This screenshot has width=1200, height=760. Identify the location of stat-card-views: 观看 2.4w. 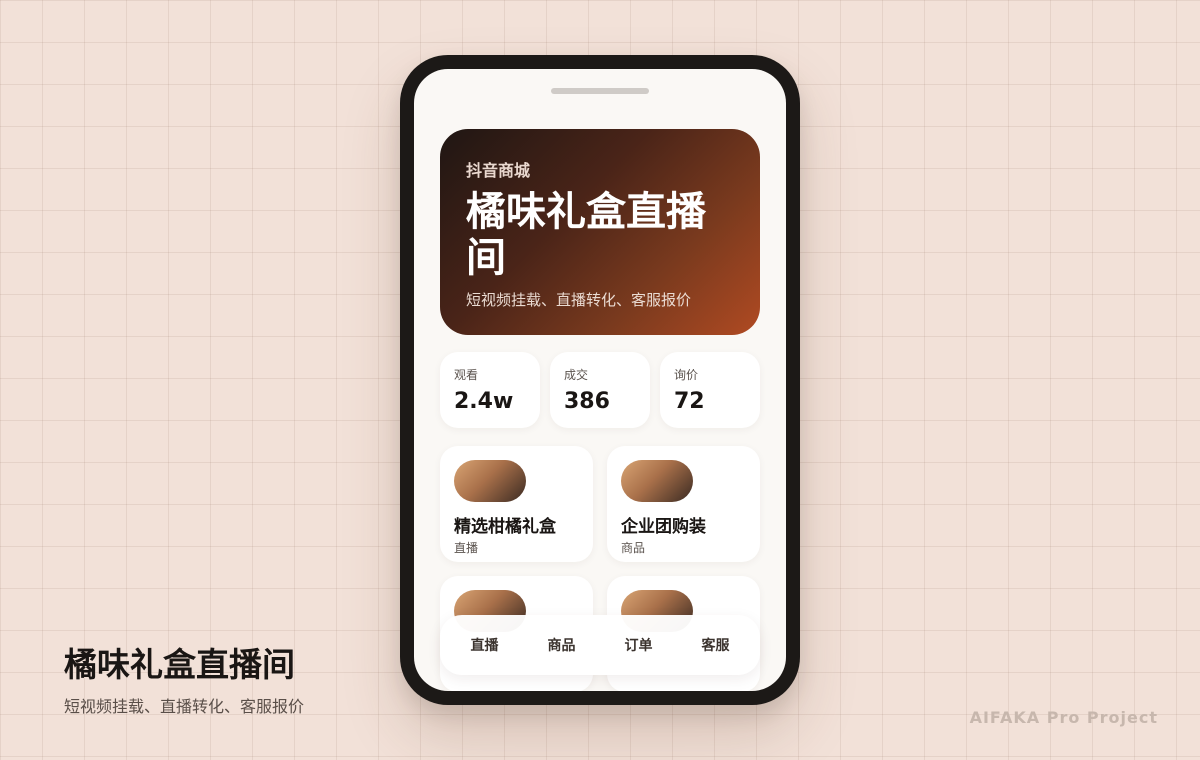
(490, 390).